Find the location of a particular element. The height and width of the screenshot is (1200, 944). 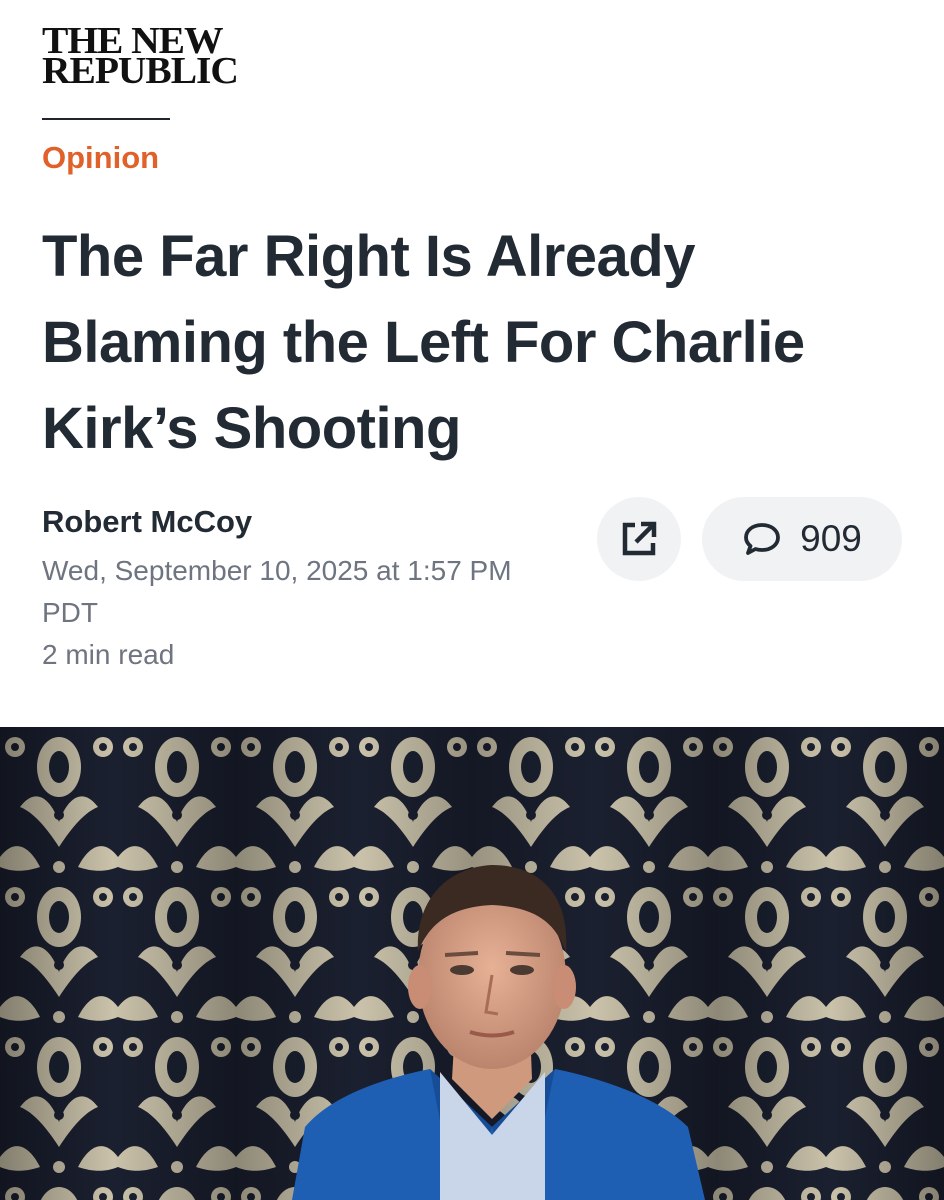

speech-bubble-icon is located at coordinates (762, 539).